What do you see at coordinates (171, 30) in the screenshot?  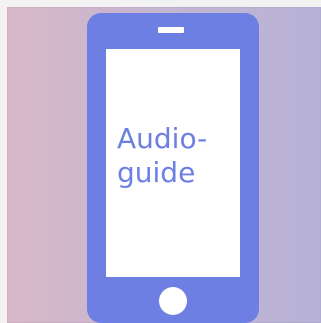 I see `speaker-slot` at bounding box center [171, 30].